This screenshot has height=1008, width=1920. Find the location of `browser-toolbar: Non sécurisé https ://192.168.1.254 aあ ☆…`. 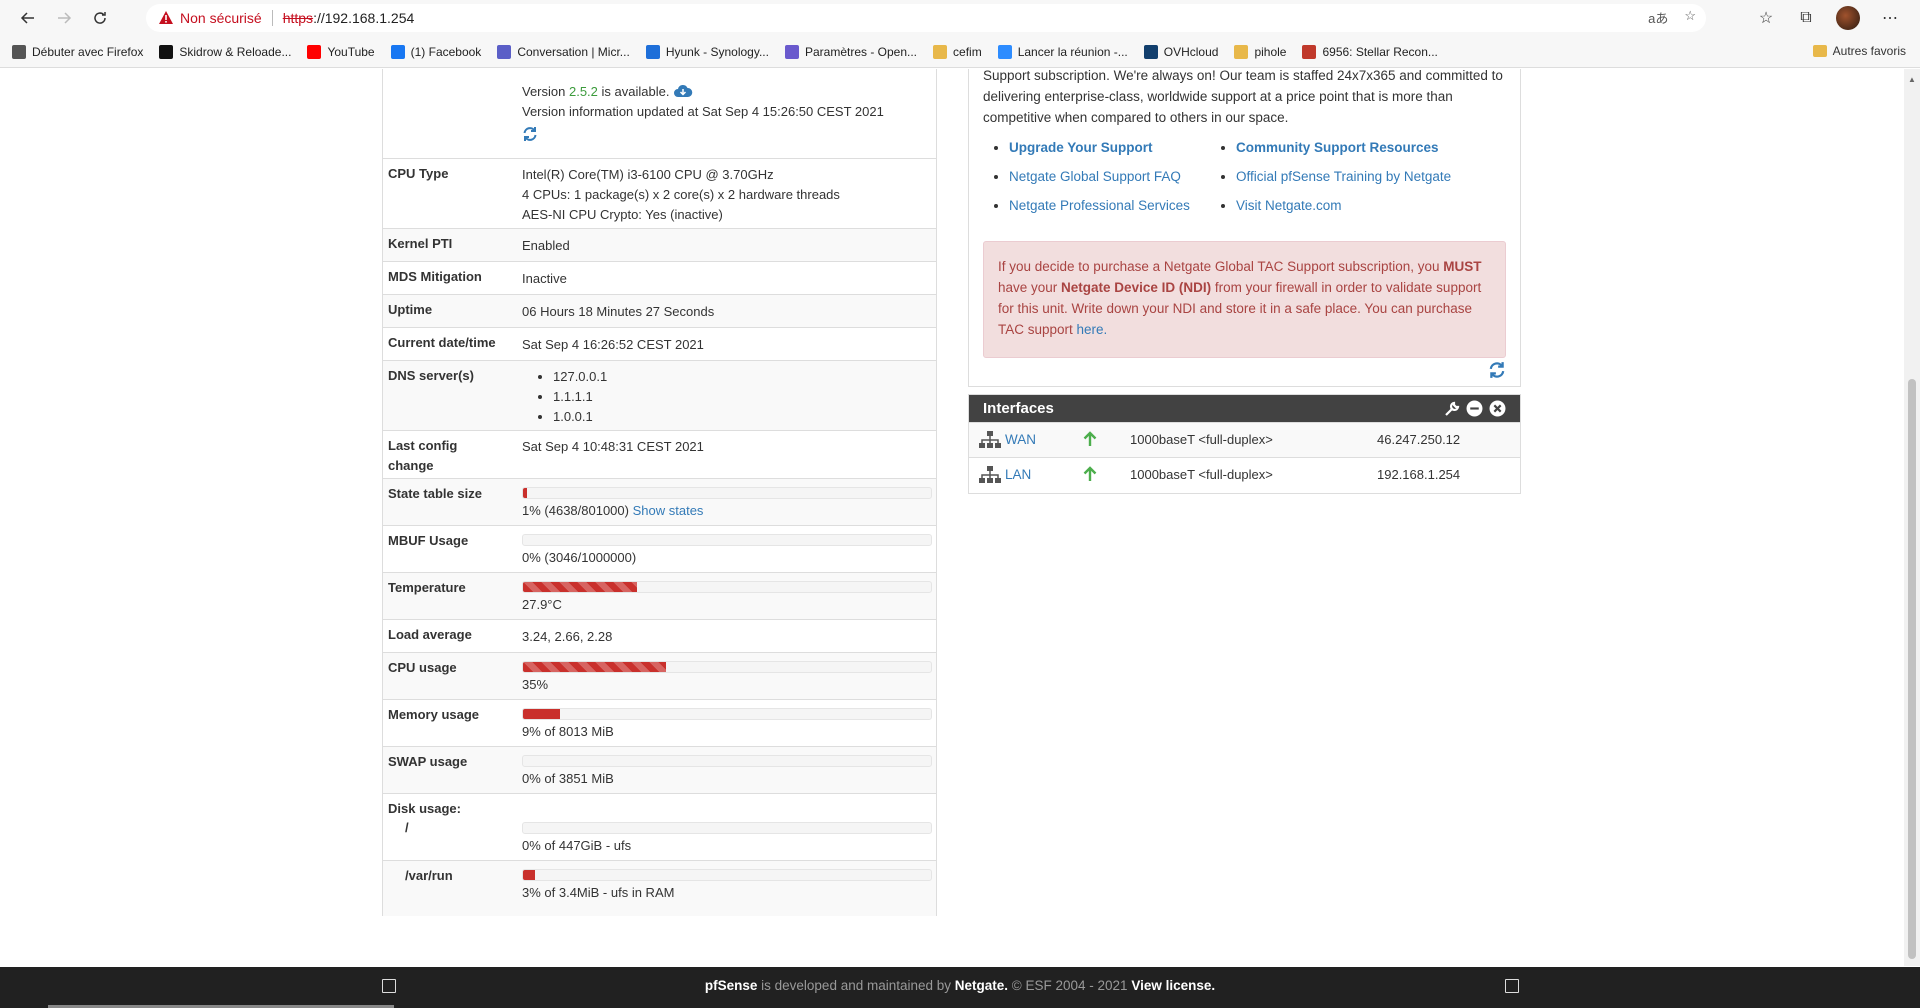

browser-toolbar: Non sécurisé https ://192.168.1.254 aあ ☆… is located at coordinates (960, 18).